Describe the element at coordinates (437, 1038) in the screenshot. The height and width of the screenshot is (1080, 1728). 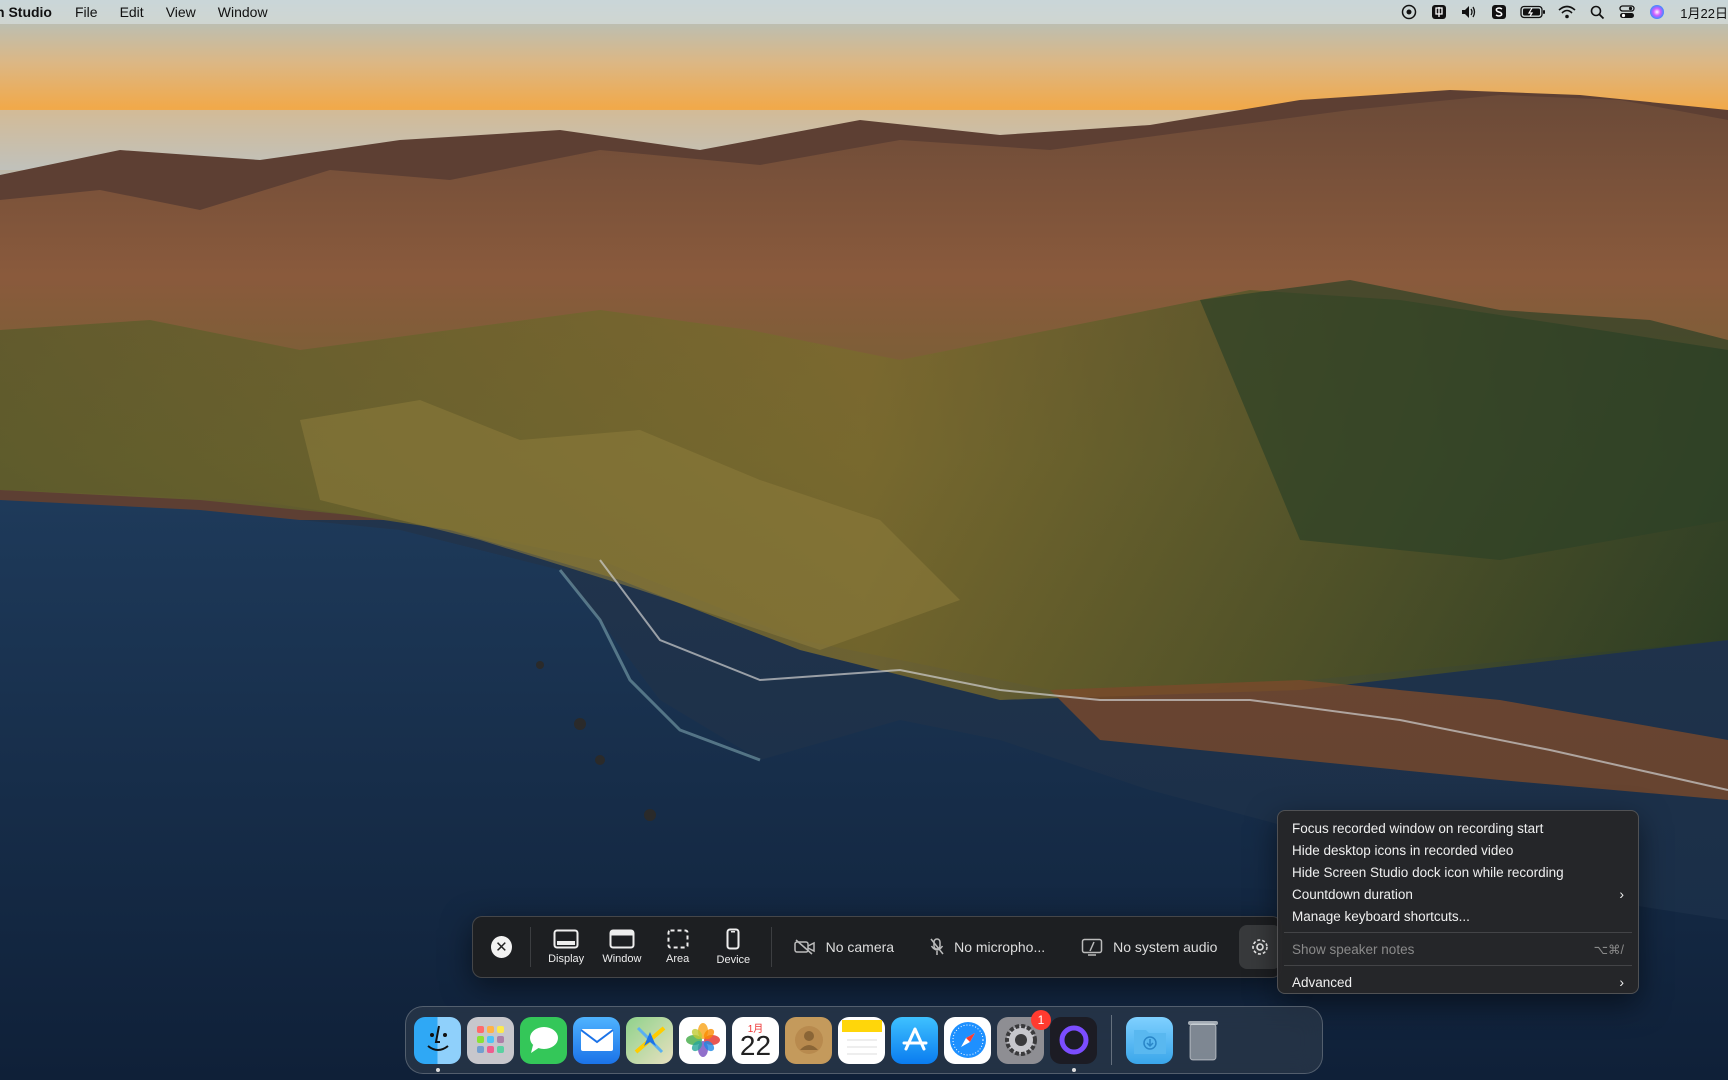
I see `finder-icon` at that location.